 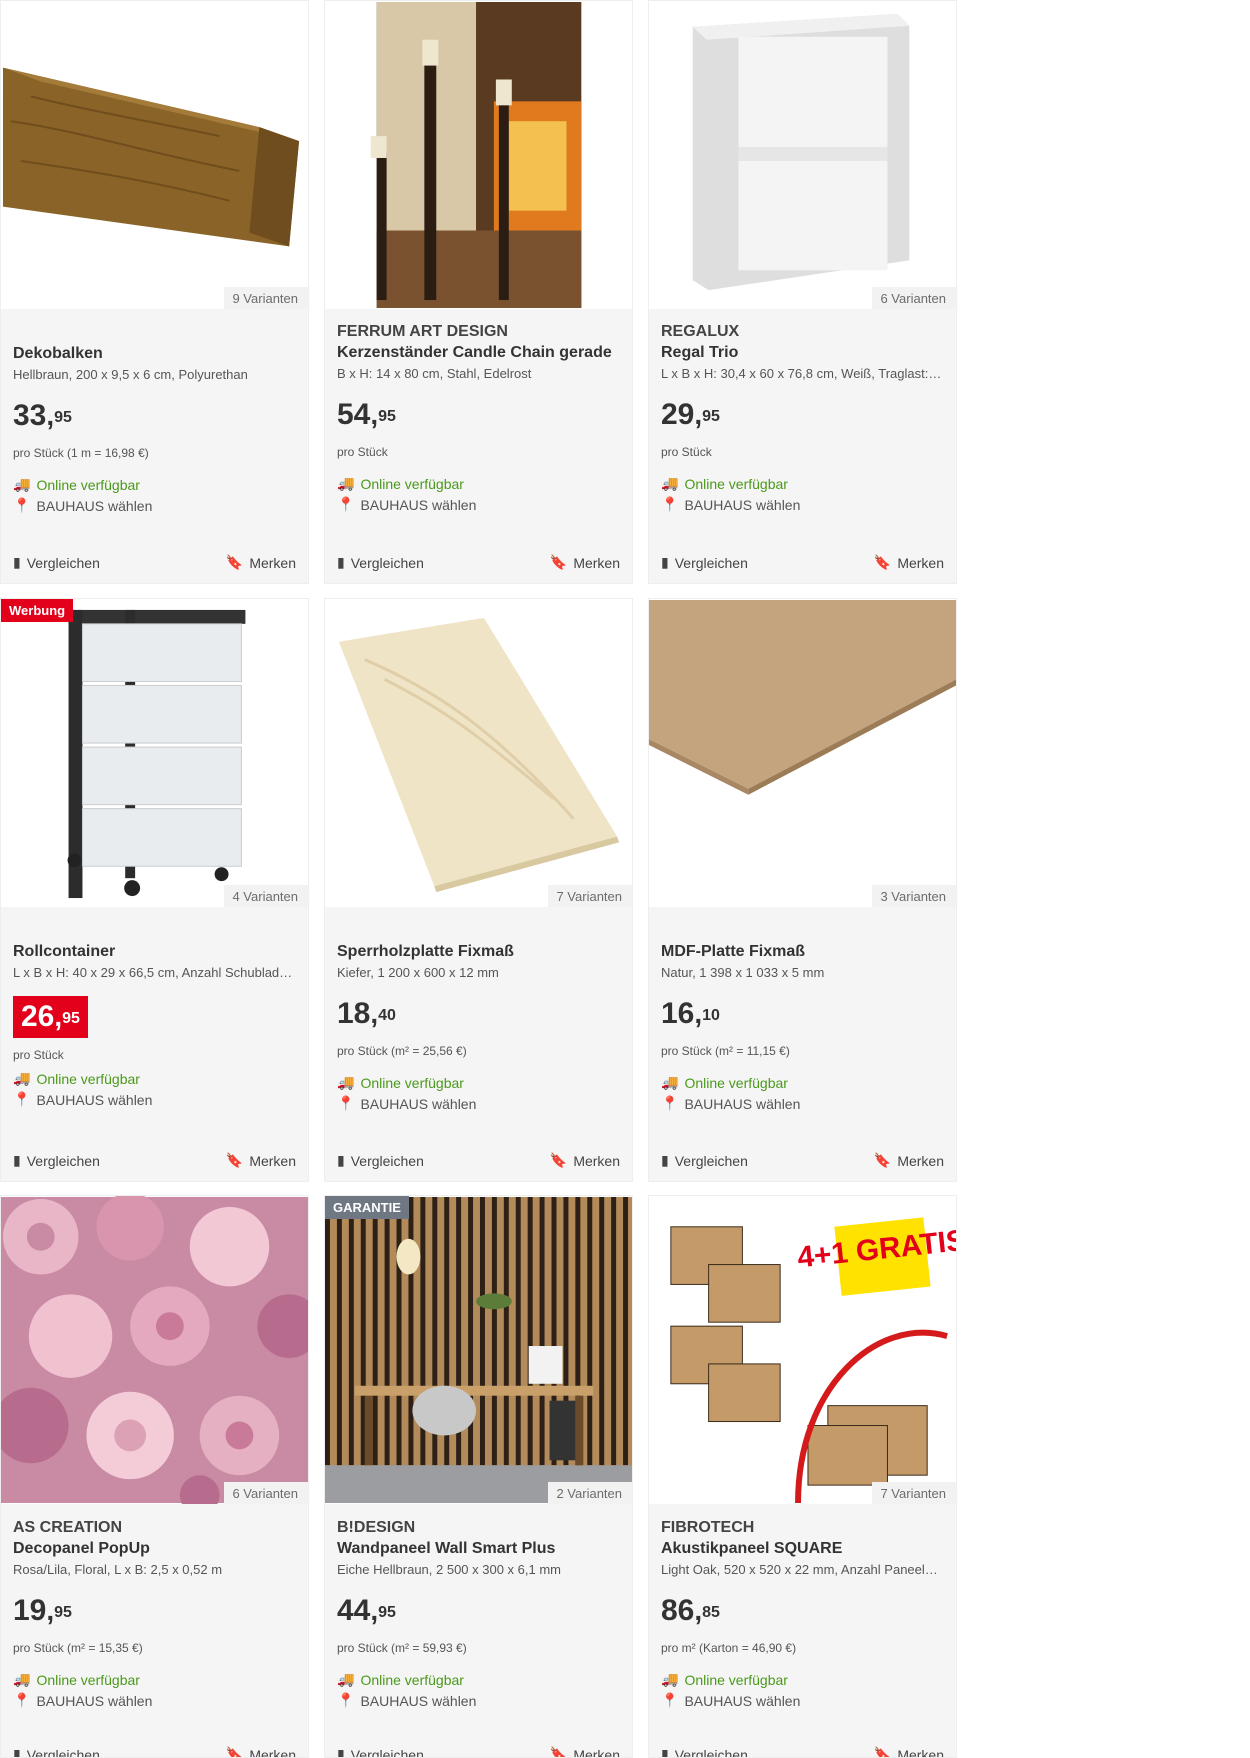 I want to click on unit-price: pro Stück (1 m = 16,98 €), so click(x=81, y=453).